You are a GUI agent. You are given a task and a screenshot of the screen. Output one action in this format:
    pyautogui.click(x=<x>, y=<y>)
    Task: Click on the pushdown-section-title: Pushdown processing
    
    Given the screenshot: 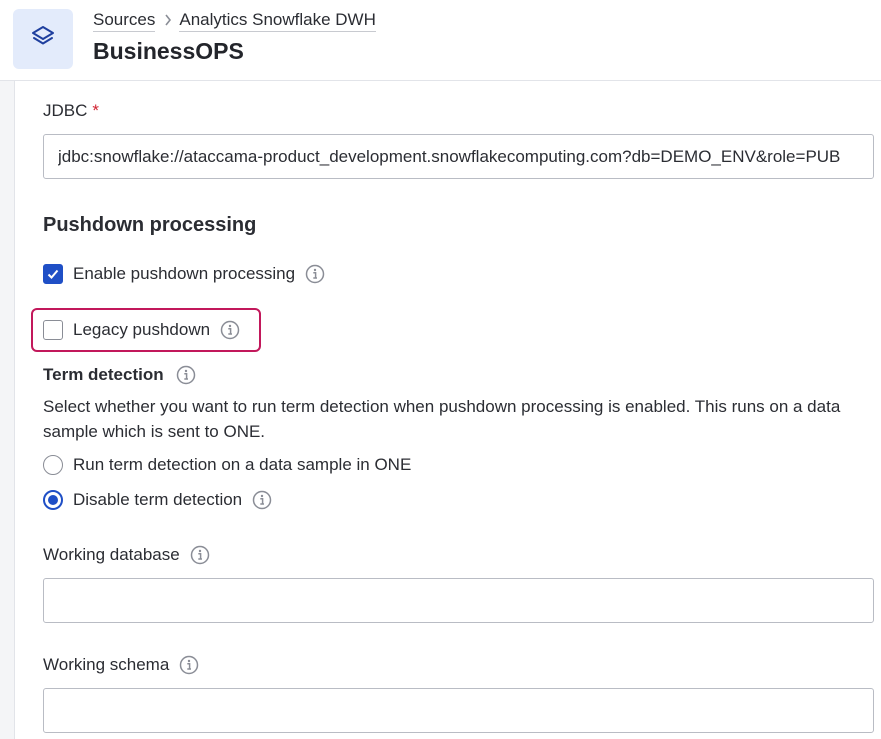 What is the action you would take?
    pyautogui.click(x=150, y=225)
    